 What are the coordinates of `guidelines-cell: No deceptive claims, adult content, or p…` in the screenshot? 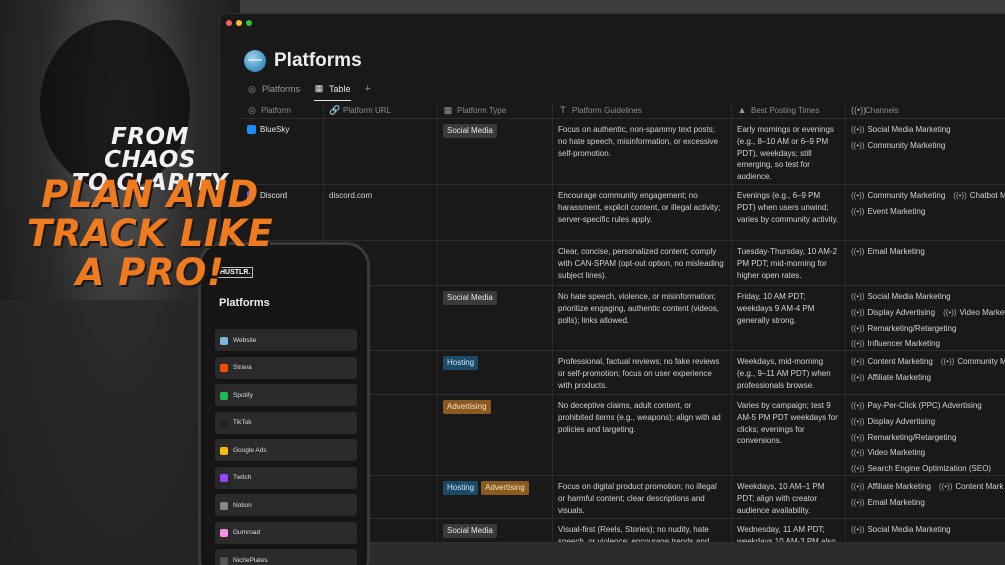 It's located at (642, 435).